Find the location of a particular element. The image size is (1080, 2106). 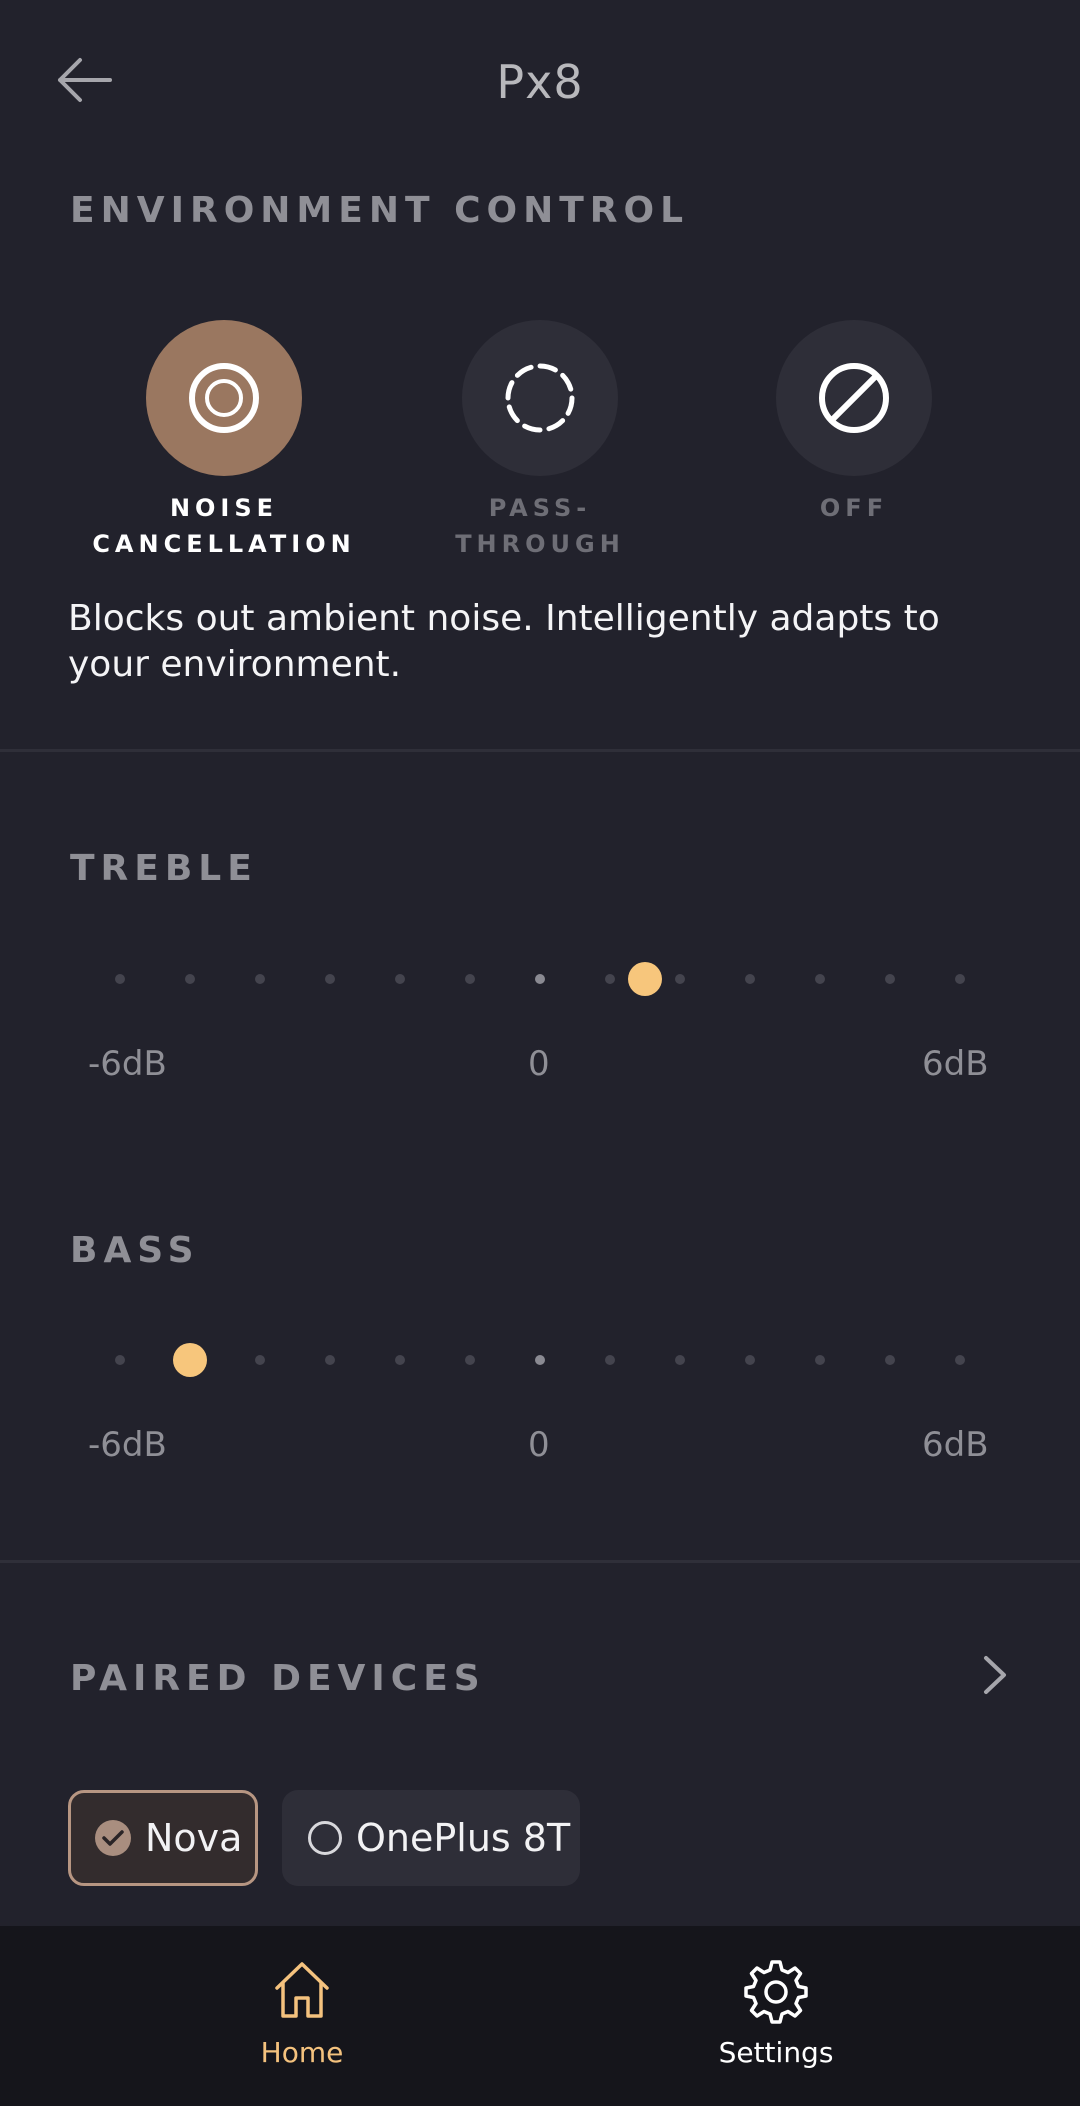

mode-off: OFF is located at coordinates (854, 423).